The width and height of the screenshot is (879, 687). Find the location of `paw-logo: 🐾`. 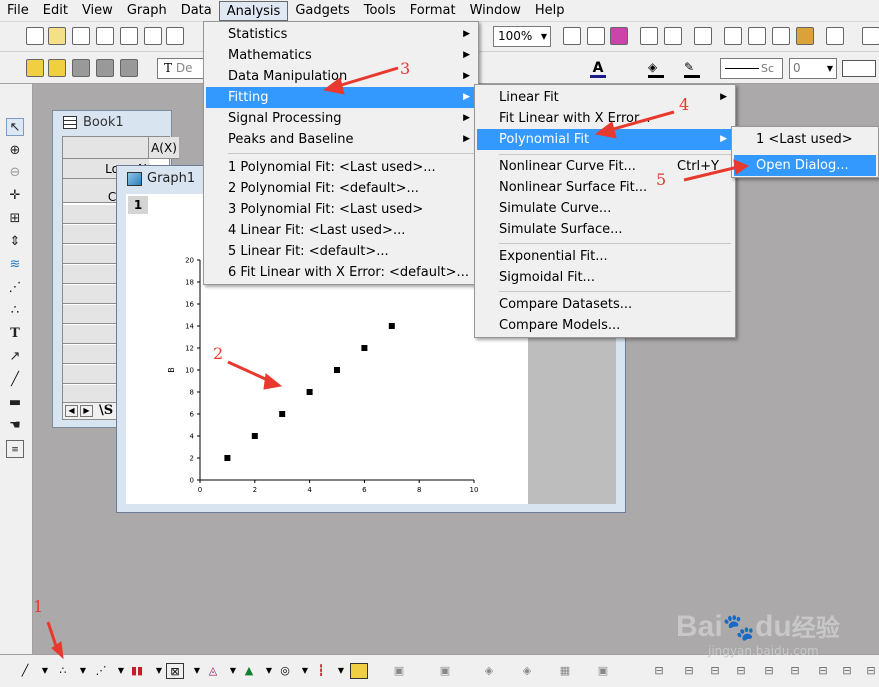

paw-logo: 🐾 is located at coordinates (739, 627).